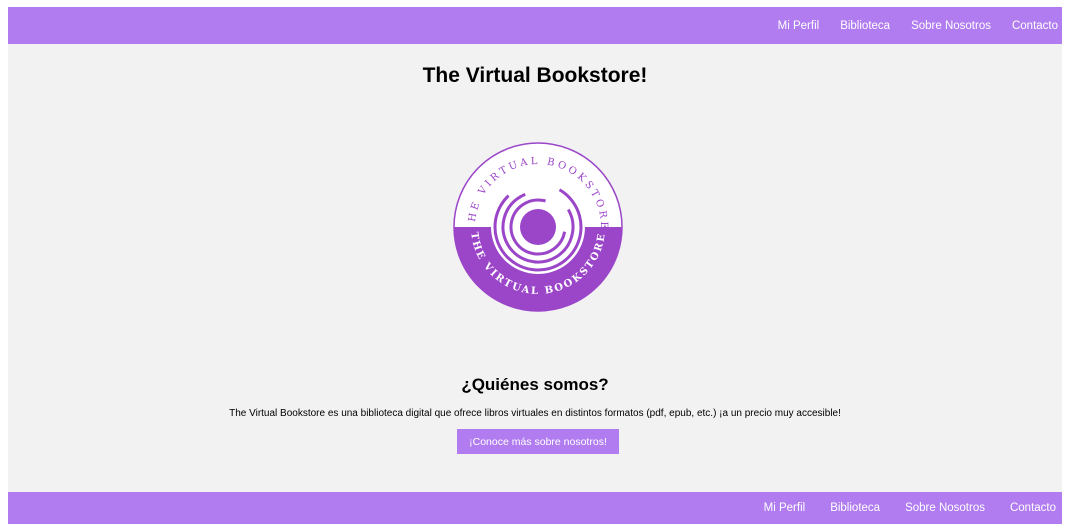  I want to click on learn-more-button: ¡Conoce más sobre nosotros!, so click(538, 441).